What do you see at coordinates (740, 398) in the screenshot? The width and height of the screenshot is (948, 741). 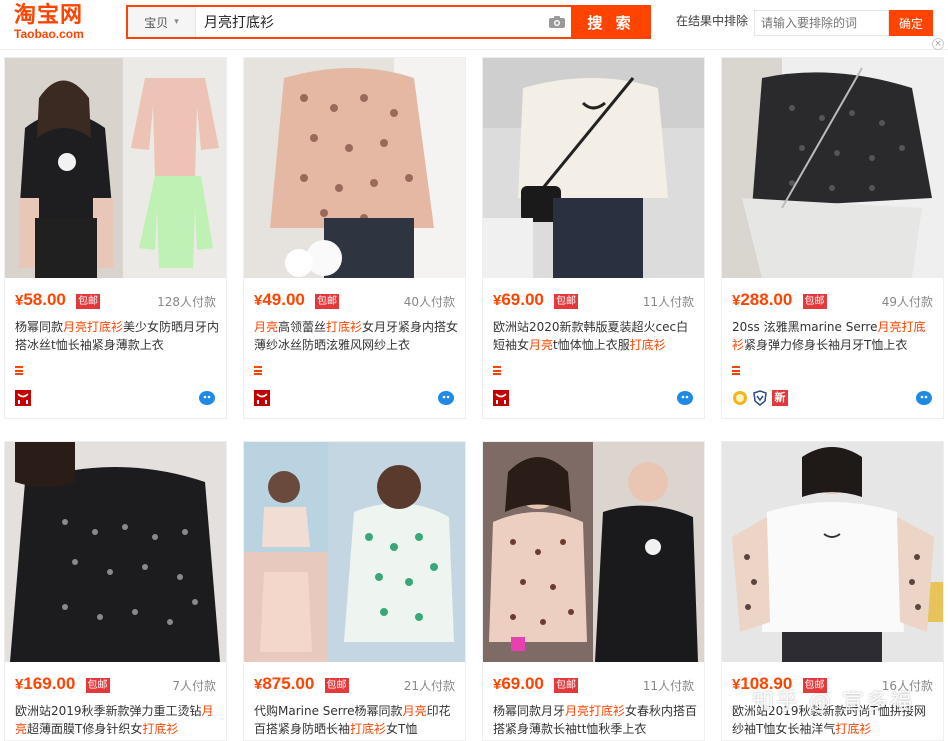 I see `gold-seller-icon` at bounding box center [740, 398].